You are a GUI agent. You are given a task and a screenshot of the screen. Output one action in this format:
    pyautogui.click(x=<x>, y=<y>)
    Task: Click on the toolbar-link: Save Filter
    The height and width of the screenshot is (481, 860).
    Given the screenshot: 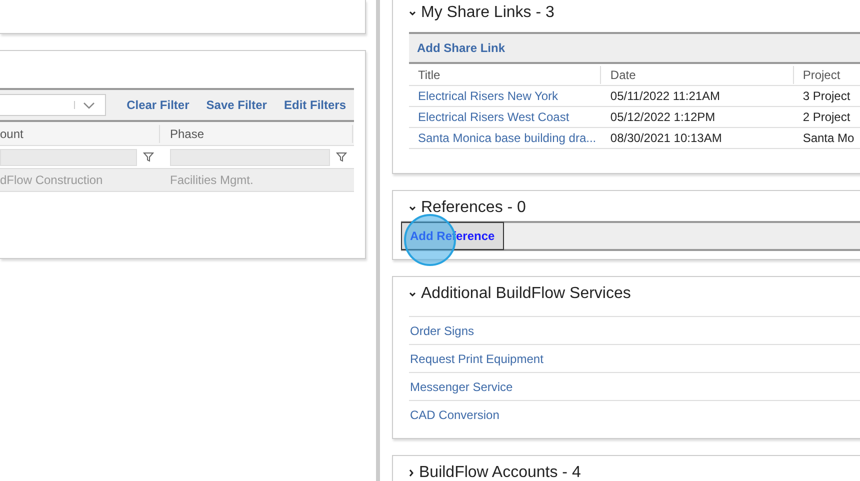 What is the action you would take?
    pyautogui.click(x=236, y=105)
    